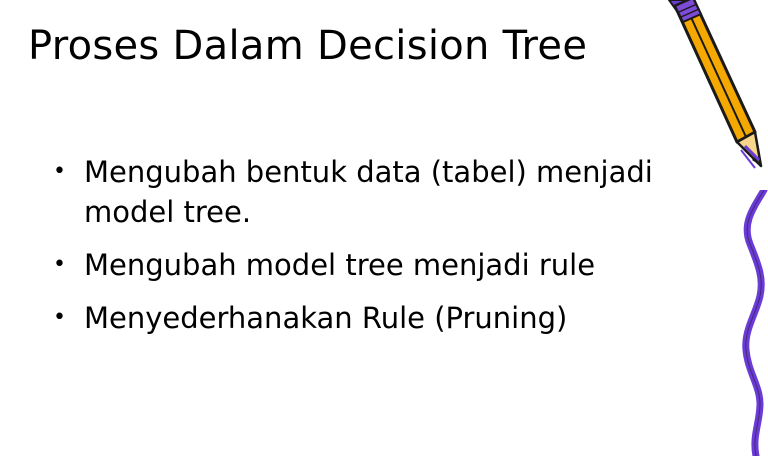 The image size is (768, 456). What do you see at coordinates (340, 265) in the screenshot?
I see `bullet-text: Mengubah model tree menjadi rule` at bounding box center [340, 265].